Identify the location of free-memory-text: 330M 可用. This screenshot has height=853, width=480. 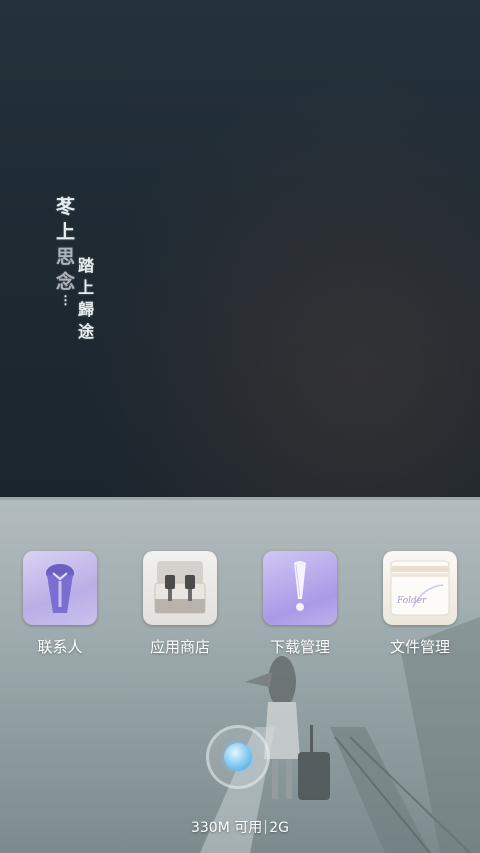
(226, 828).